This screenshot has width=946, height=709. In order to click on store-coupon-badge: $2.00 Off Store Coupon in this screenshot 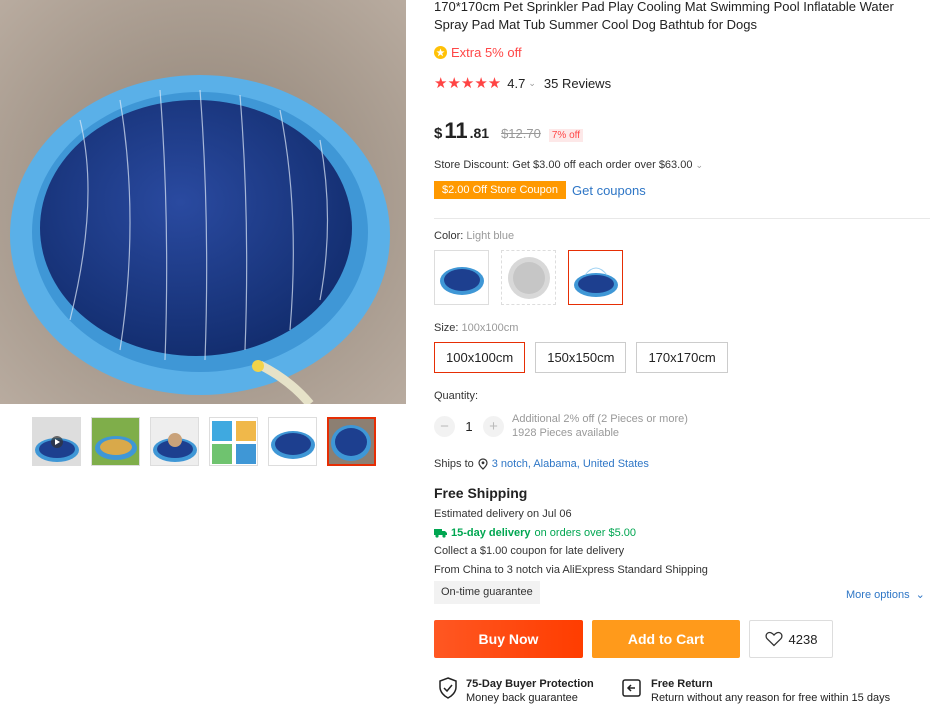, I will do `click(500, 190)`.